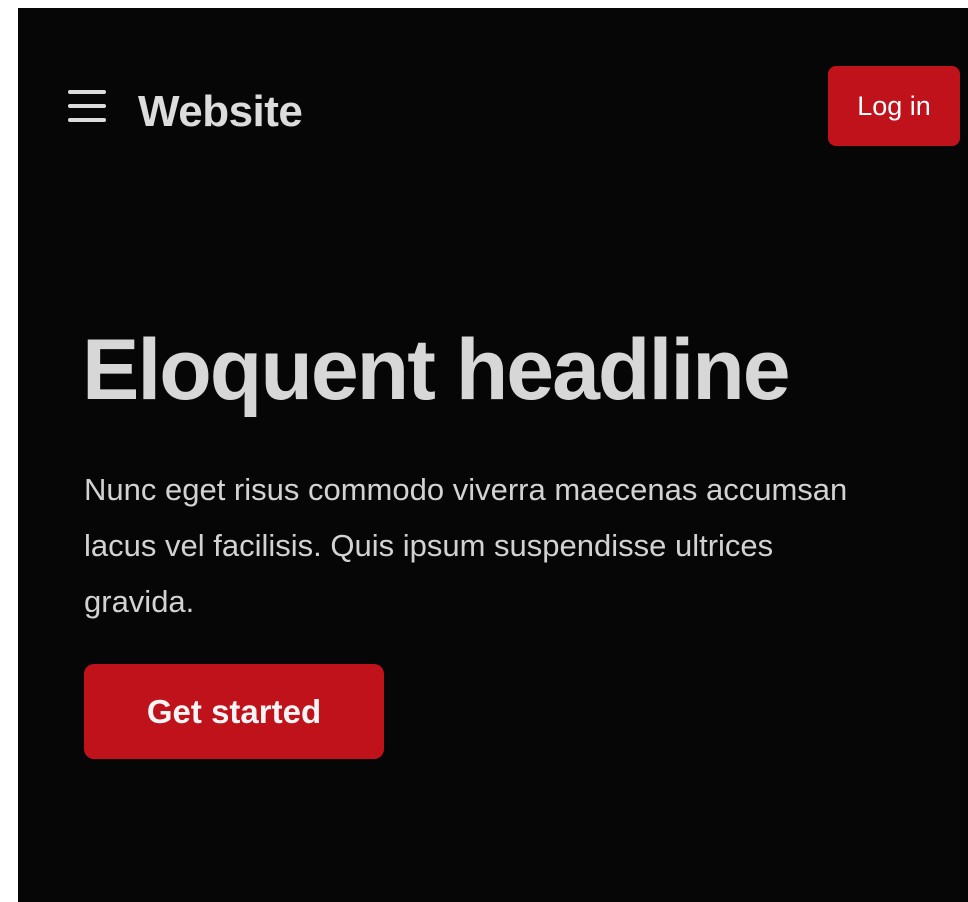  What do you see at coordinates (87, 120) in the screenshot?
I see `menu-bar-bottom` at bounding box center [87, 120].